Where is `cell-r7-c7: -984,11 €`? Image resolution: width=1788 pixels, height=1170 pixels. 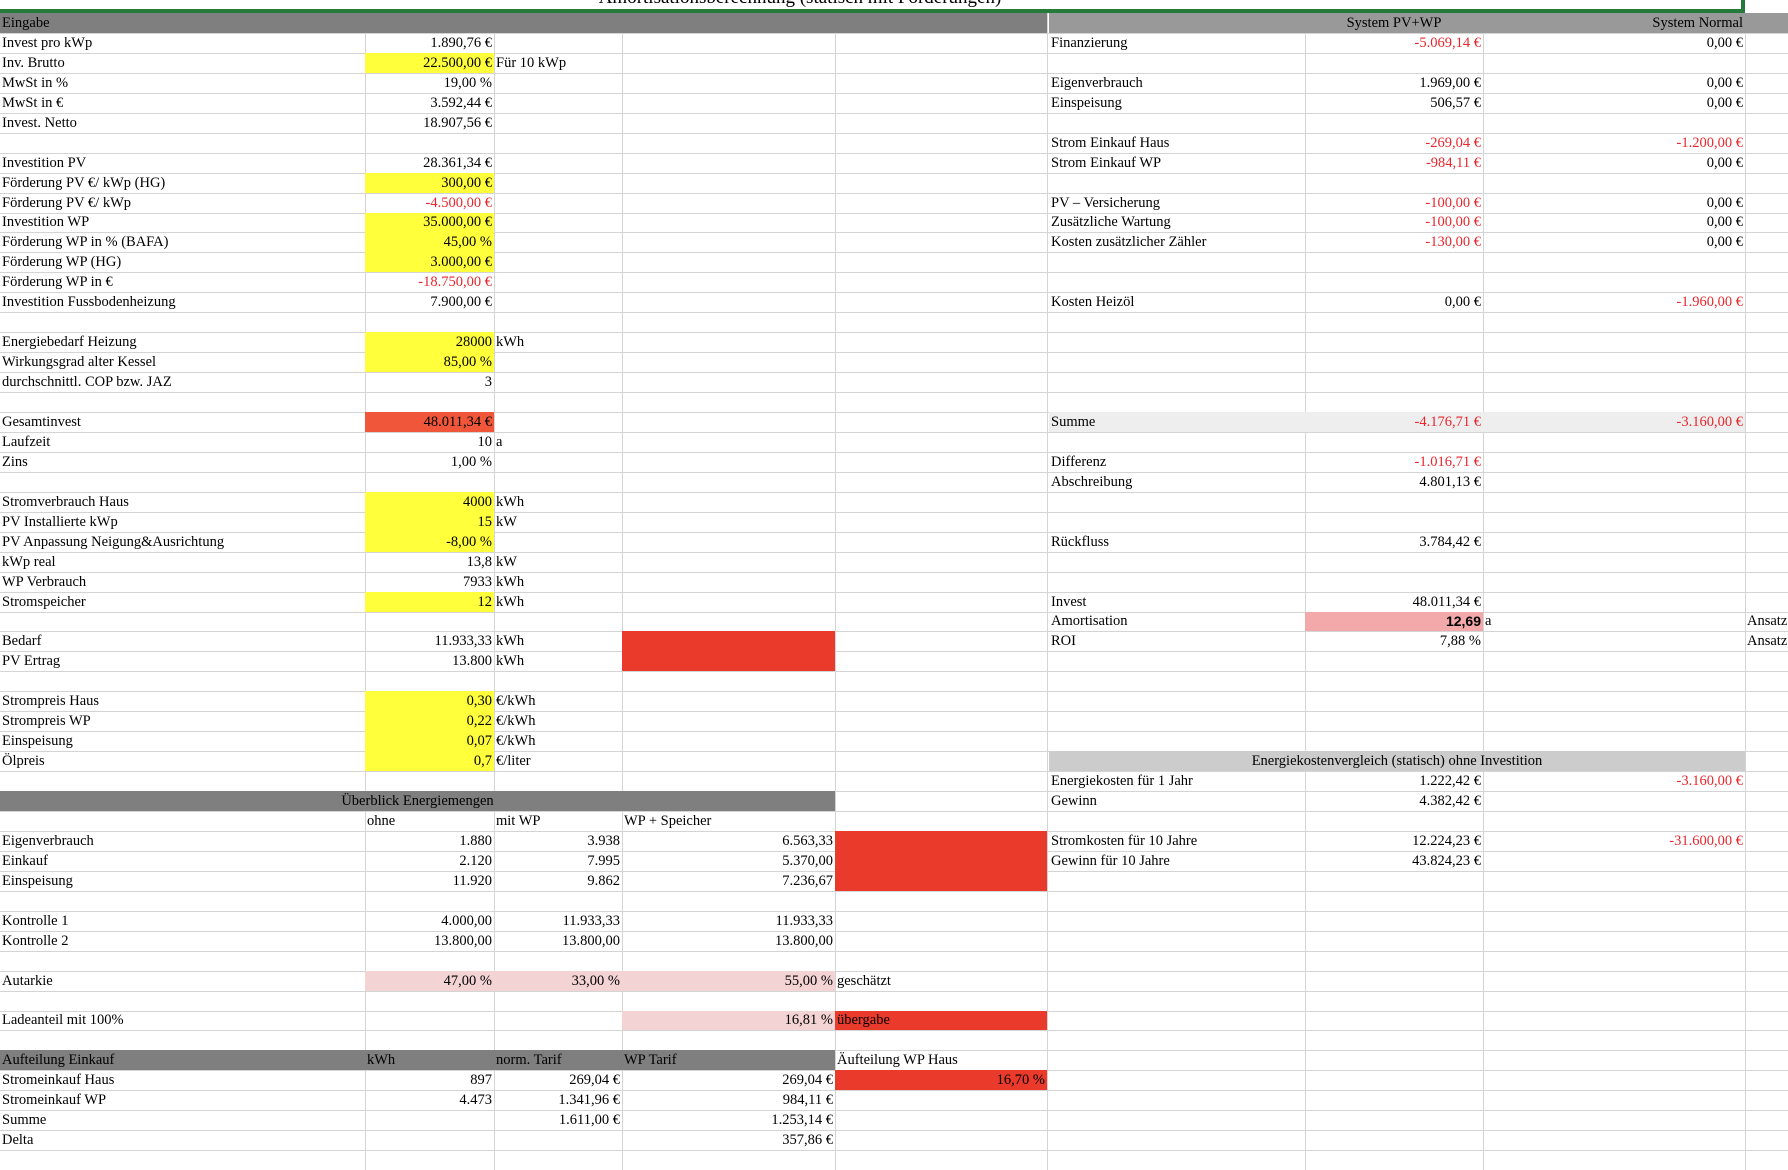
cell-r7-c7: -984,11 € is located at coordinates (1394, 163).